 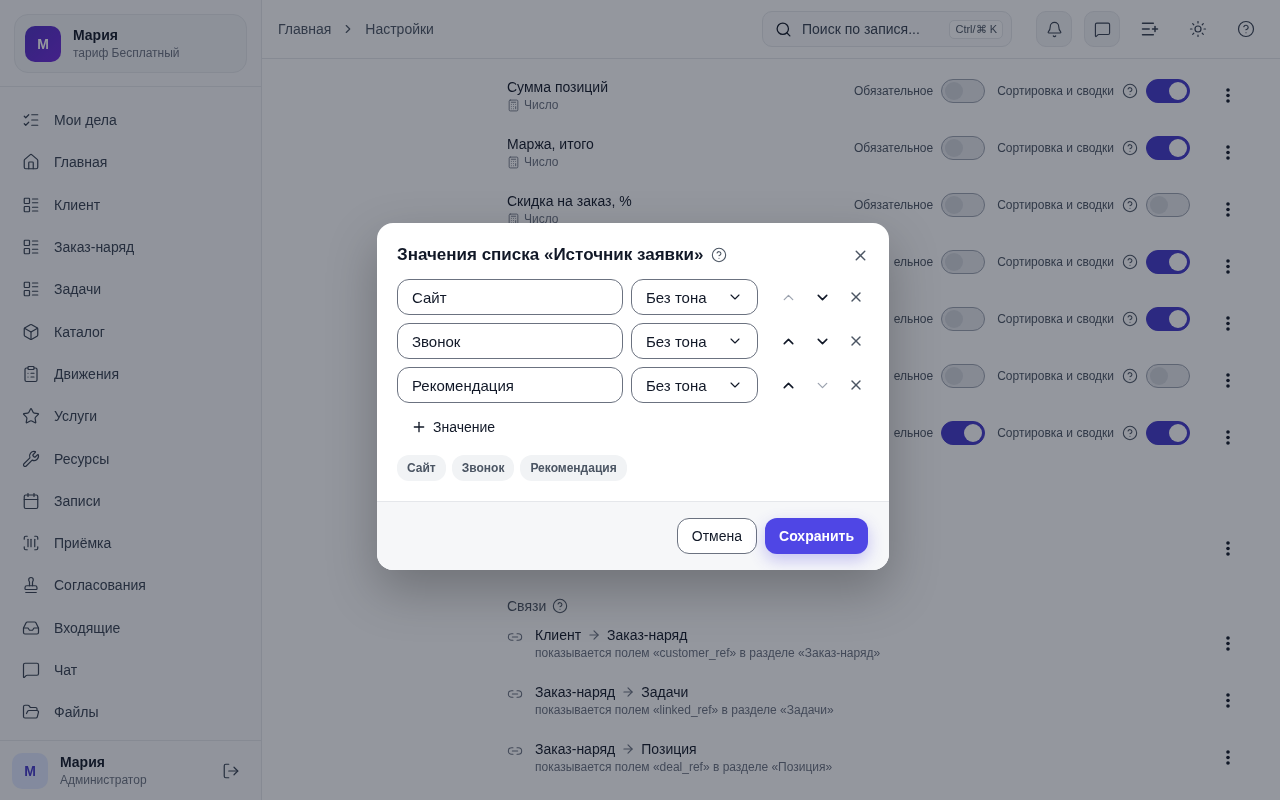 What do you see at coordinates (665, 692) in the screenshot?
I see `link-target: Задачи` at bounding box center [665, 692].